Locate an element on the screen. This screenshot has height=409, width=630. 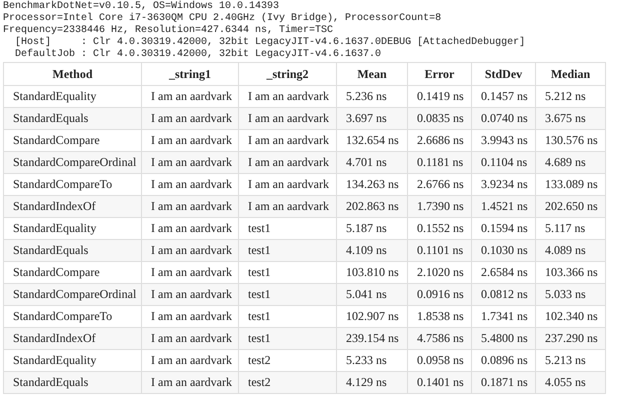
table-cell: 202.650 ns is located at coordinates (571, 207).